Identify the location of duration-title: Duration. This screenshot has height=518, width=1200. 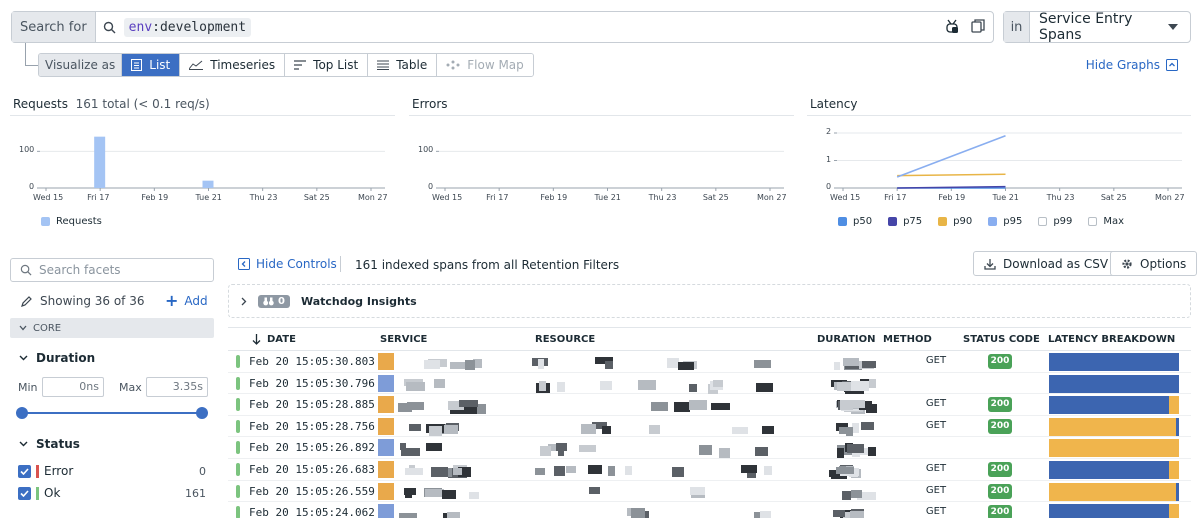
(66, 358).